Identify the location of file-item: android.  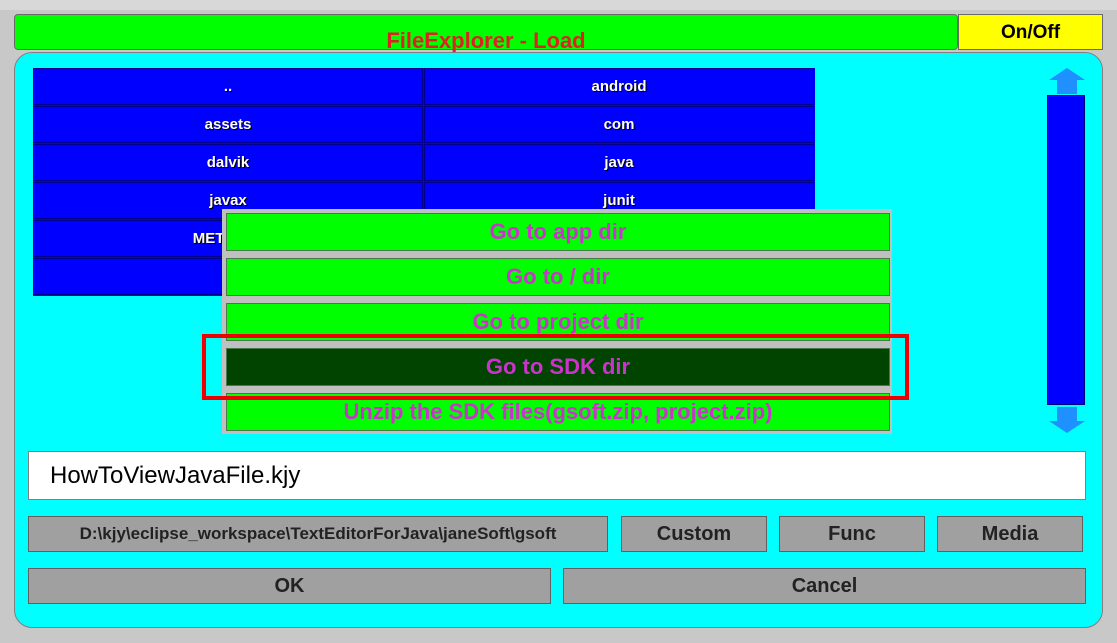
(619, 86).